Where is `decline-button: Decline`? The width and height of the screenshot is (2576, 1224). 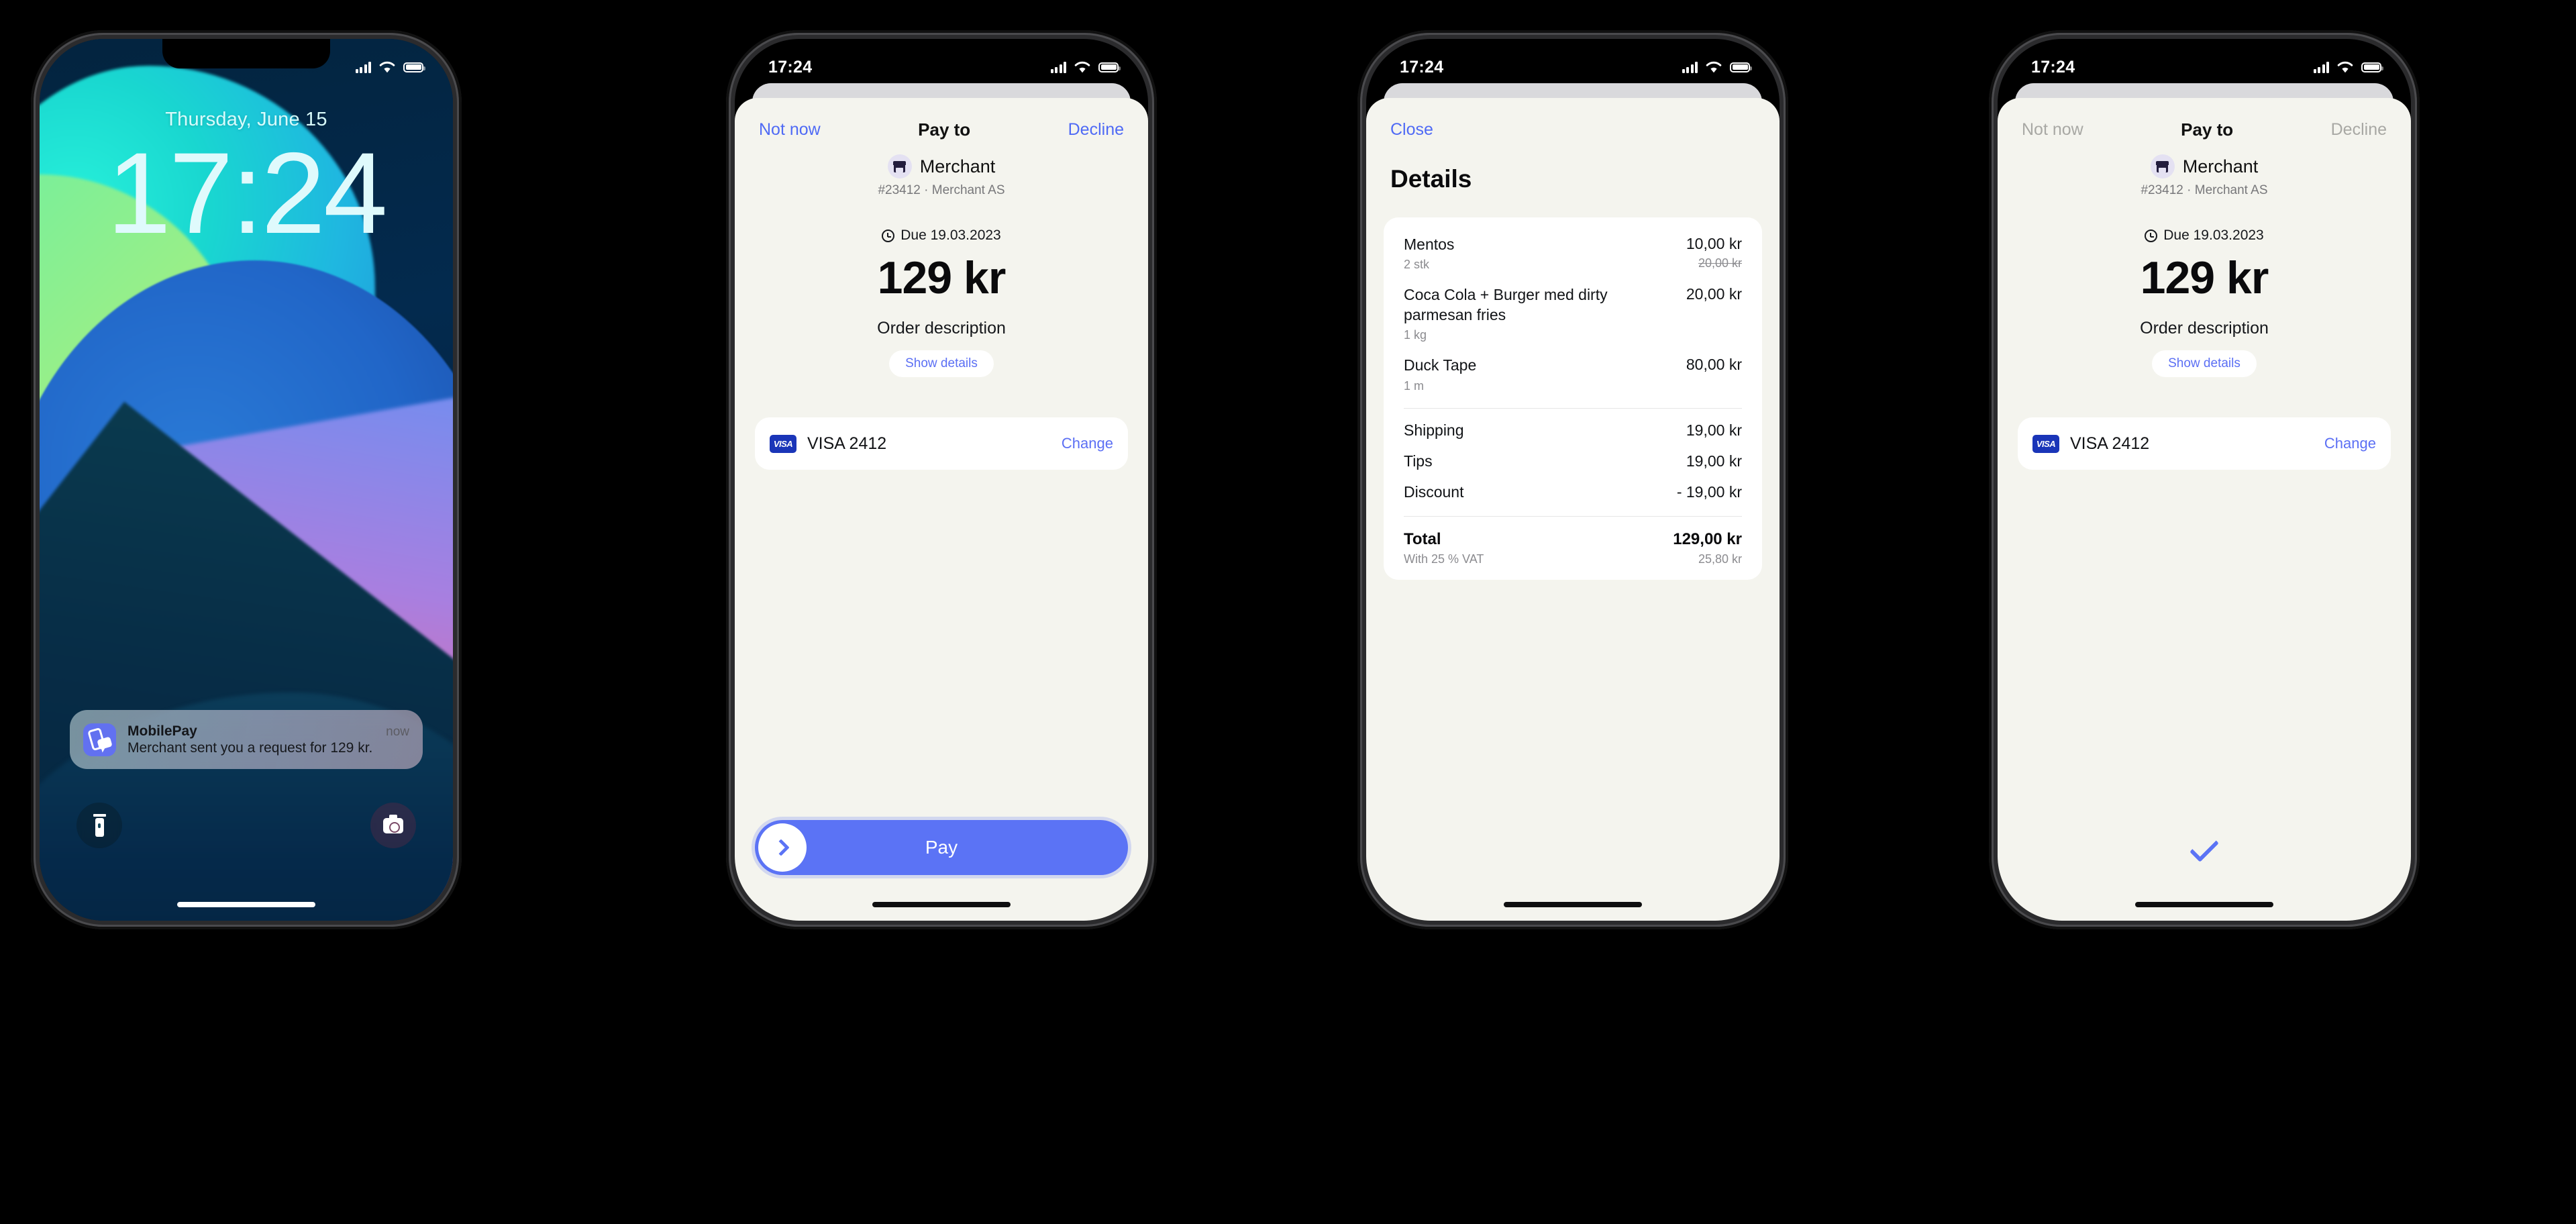
decline-button: Decline is located at coordinates (1096, 130).